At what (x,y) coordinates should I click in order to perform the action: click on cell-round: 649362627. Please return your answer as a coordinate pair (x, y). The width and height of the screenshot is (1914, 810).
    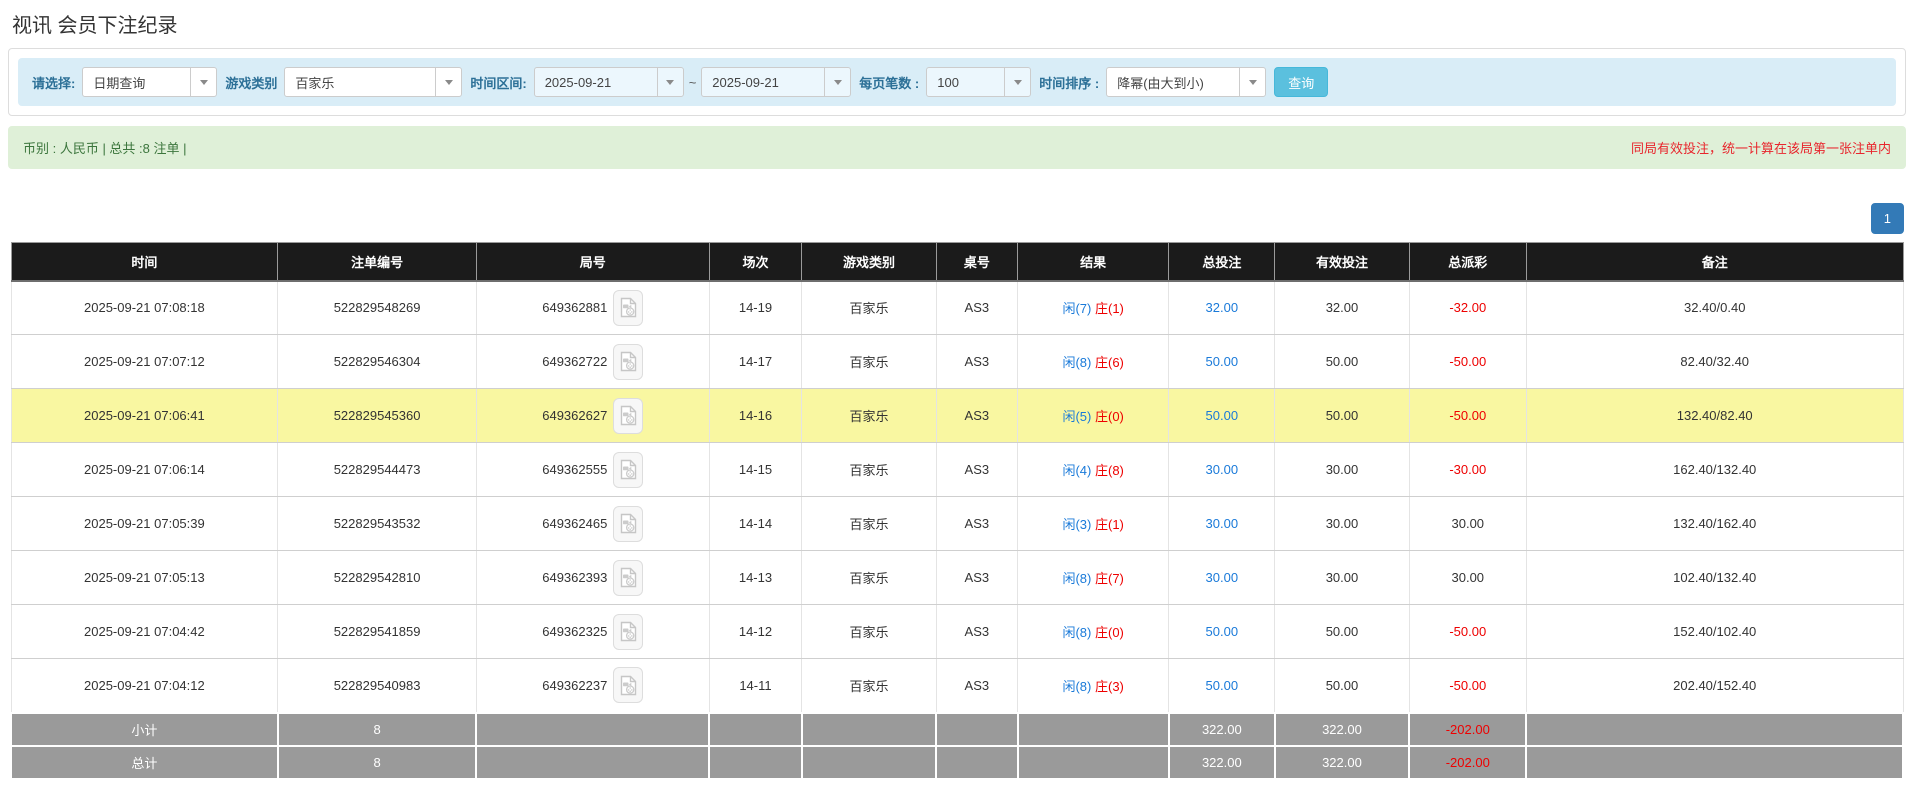
    Looking at the image, I should click on (592, 415).